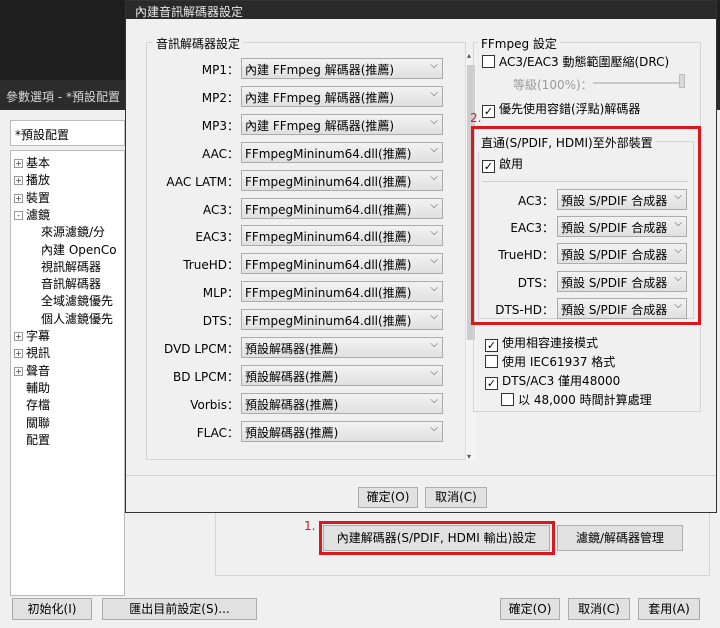  What do you see at coordinates (639, 83) in the screenshot?
I see `drc-level-slider` at bounding box center [639, 83].